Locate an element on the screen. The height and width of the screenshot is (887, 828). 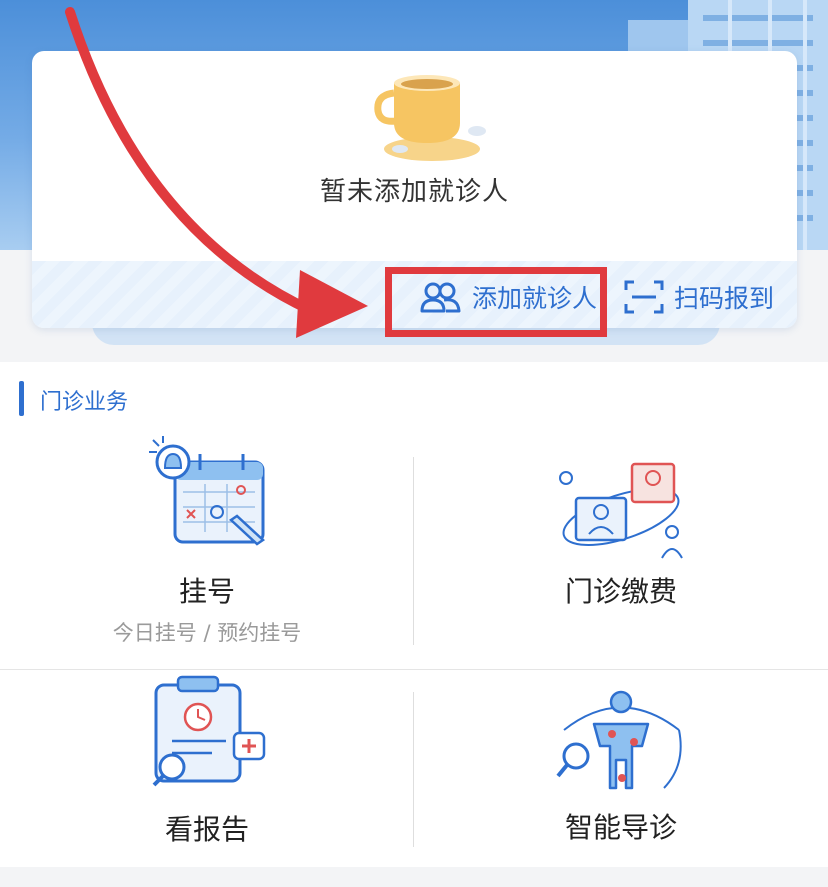
tile-outpatient-payment-label: 门诊缴费 is located at coordinates (620, 591).